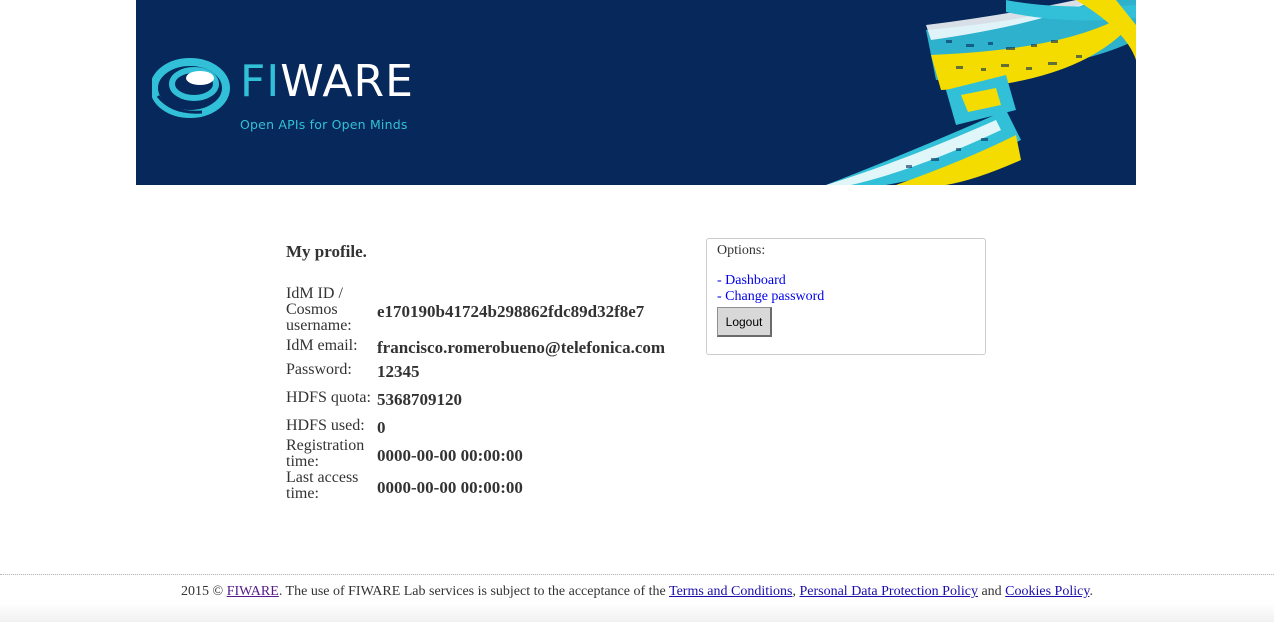 This screenshot has width=1274, height=622. I want to click on footer-copyright: 2015 ©, so click(204, 591).